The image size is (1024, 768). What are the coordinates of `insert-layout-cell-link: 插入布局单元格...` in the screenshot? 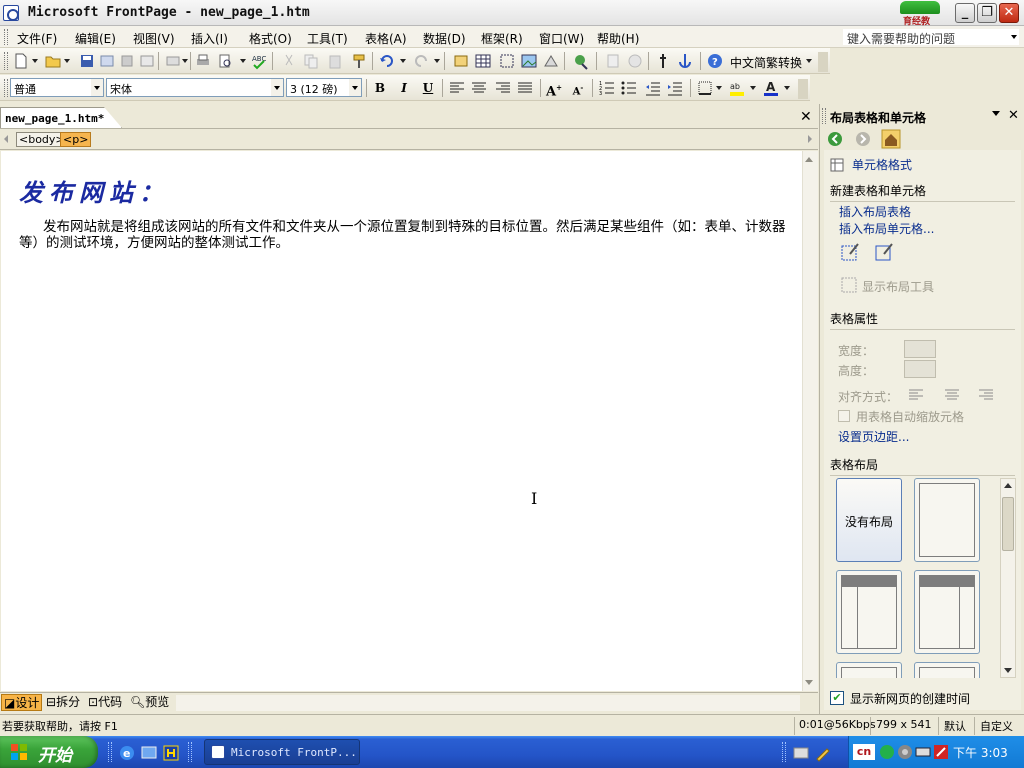 It's located at (886, 228).